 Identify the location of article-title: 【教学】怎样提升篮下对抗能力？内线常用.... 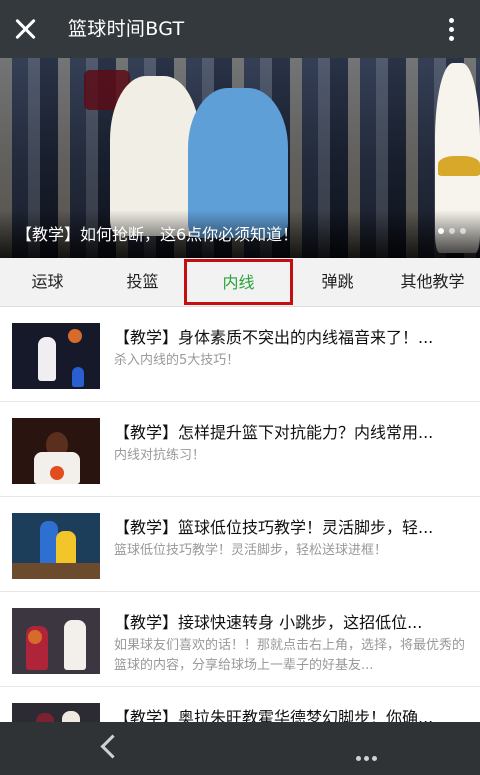
(274, 432).